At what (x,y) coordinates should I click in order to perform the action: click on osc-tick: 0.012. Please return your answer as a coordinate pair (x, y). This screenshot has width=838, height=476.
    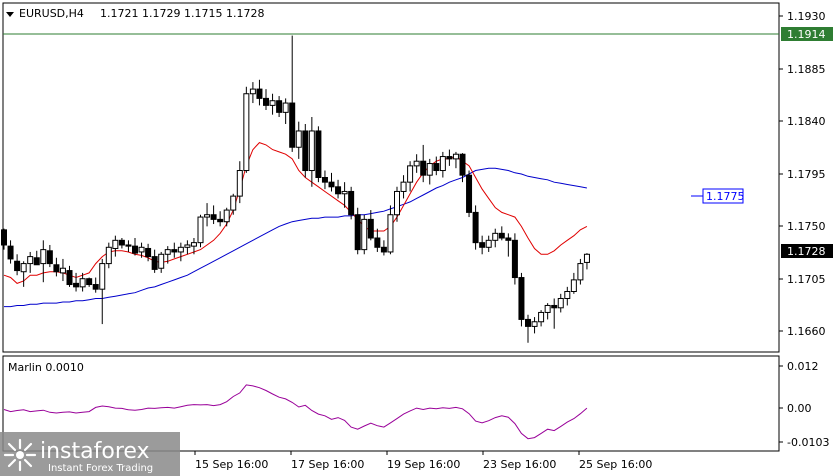
    Looking at the image, I should click on (803, 366).